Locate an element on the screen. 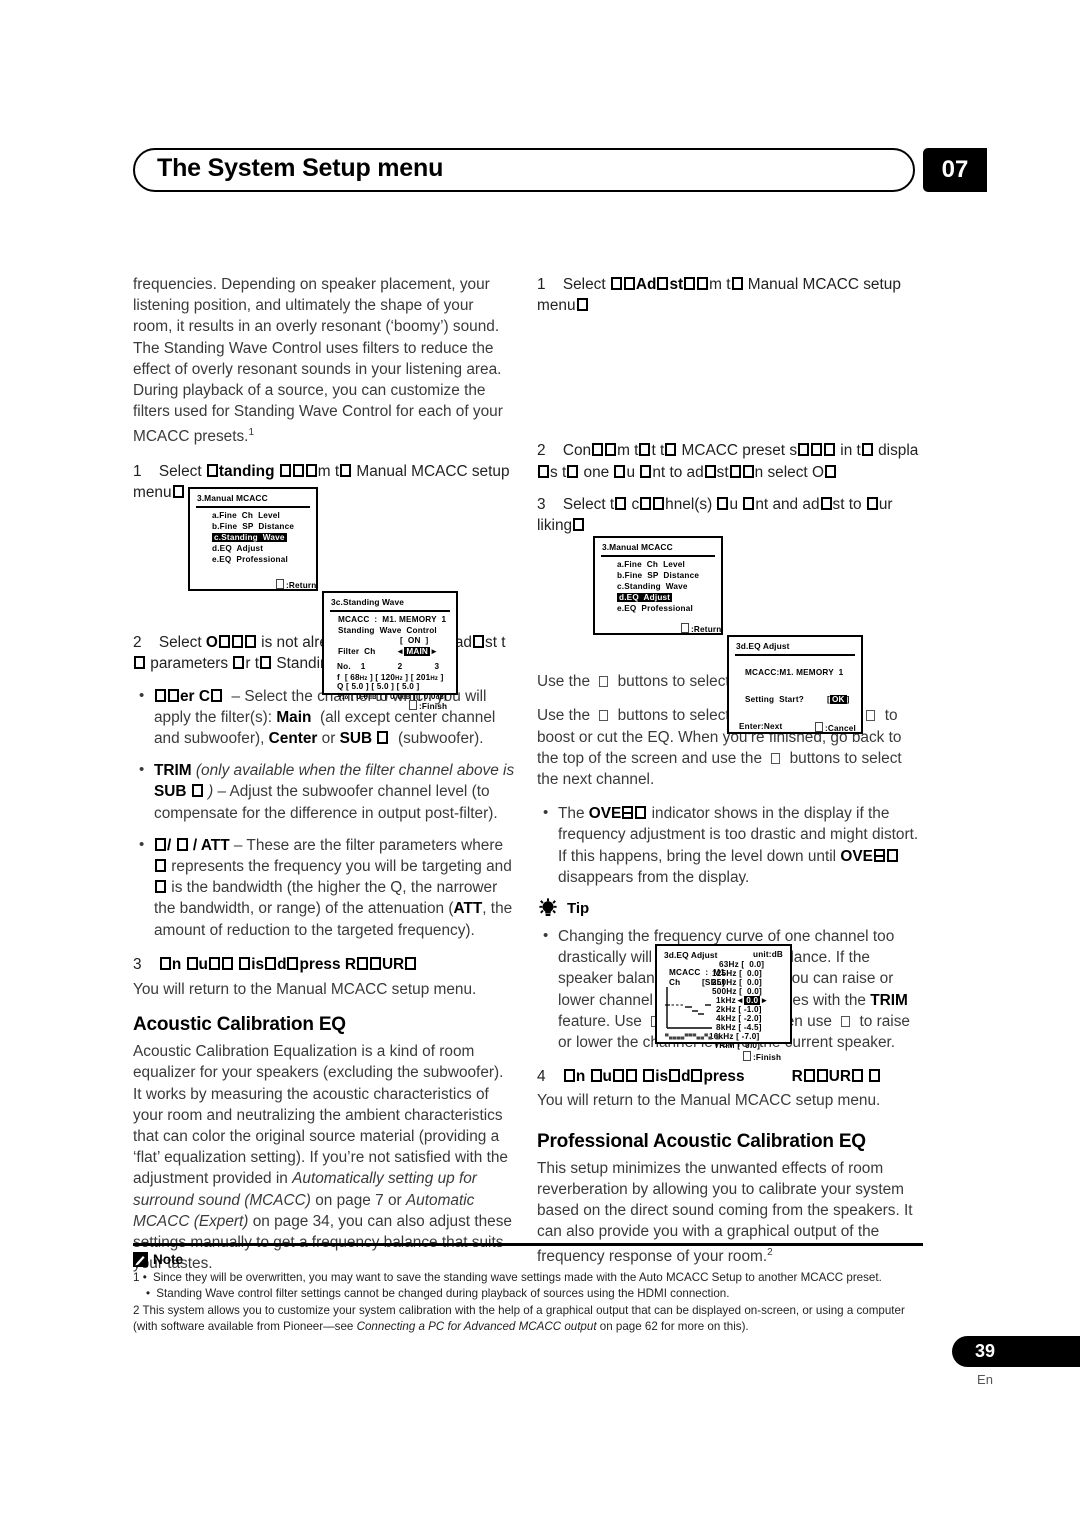 The image size is (1080, 1528). heading-professional-acoustic-calibration-eq: Professional Acoustic Calibration EQ is located at coordinates (701, 1141).